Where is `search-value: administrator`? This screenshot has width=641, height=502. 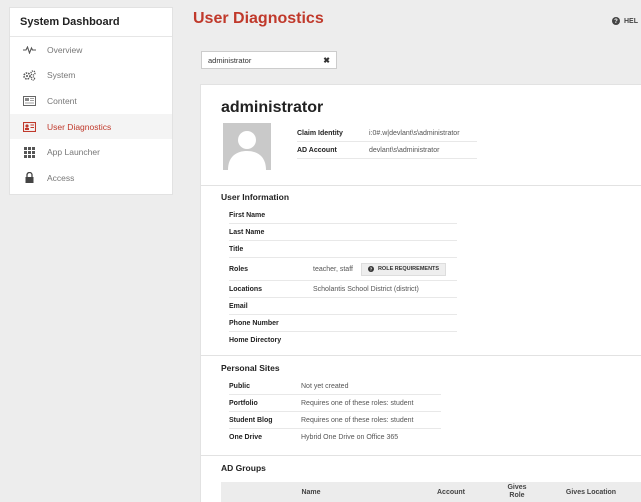 search-value: administrator is located at coordinates (230, 60).